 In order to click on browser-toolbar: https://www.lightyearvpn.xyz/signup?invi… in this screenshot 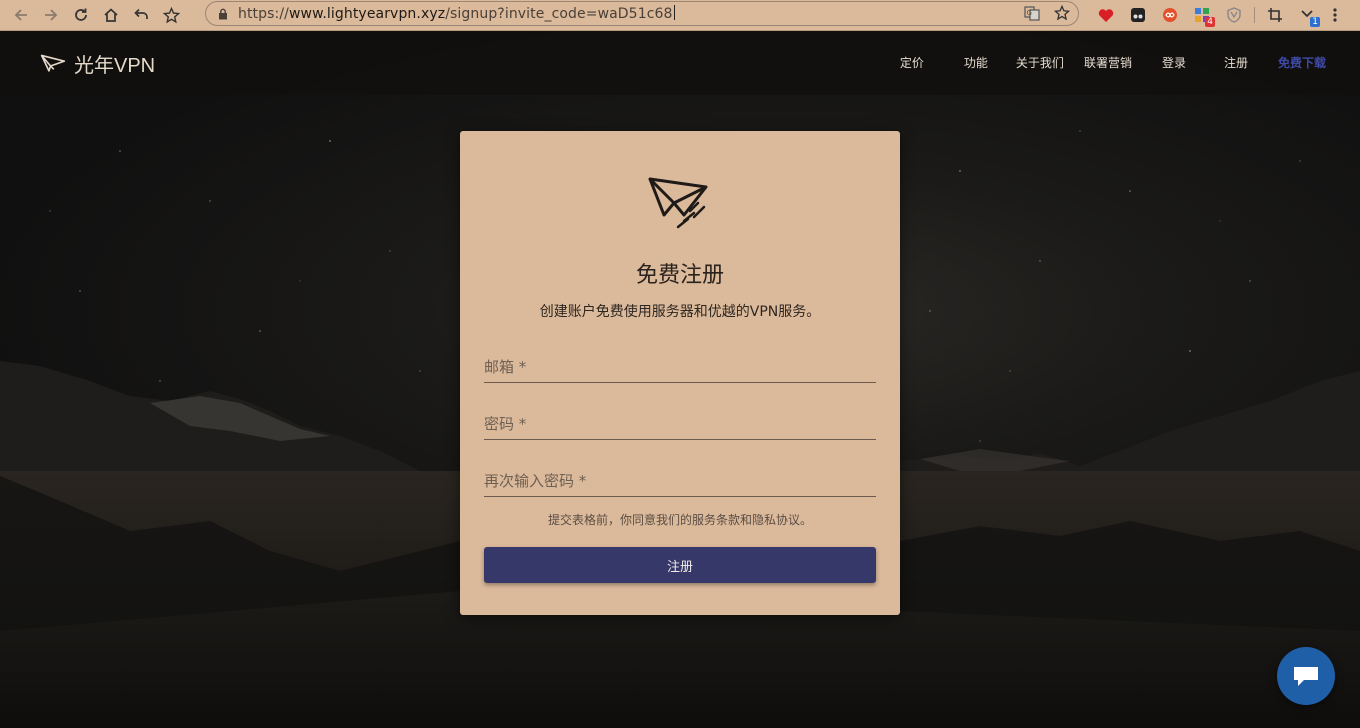, I will do `click(680, 15)`.